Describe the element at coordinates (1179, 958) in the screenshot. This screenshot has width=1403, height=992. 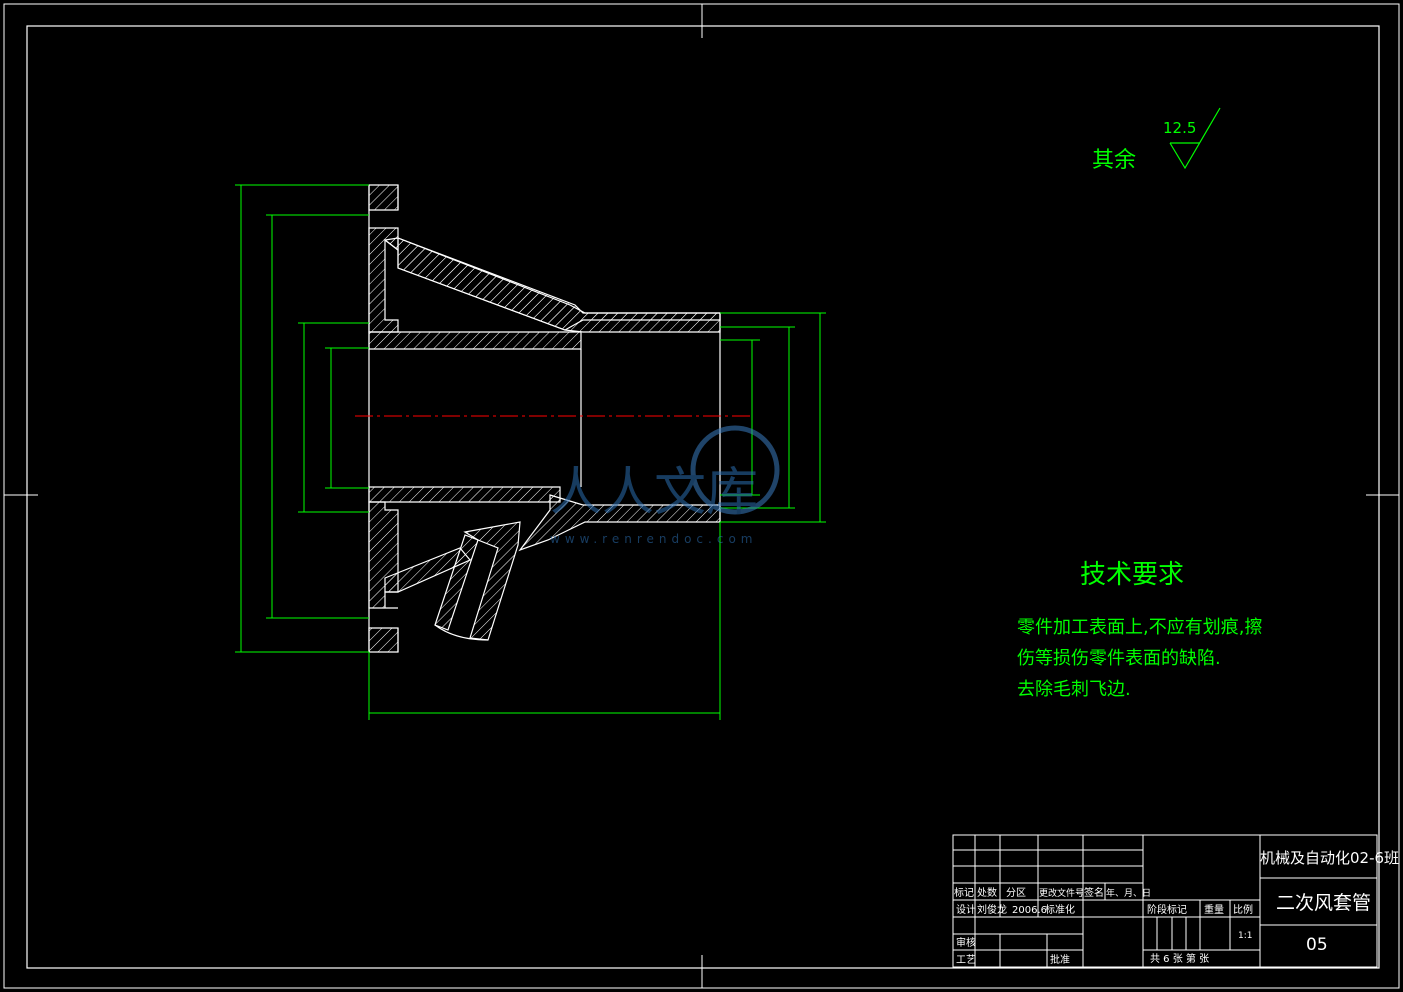
I see `sheets-text: 共 6 张 第 张` at that location.